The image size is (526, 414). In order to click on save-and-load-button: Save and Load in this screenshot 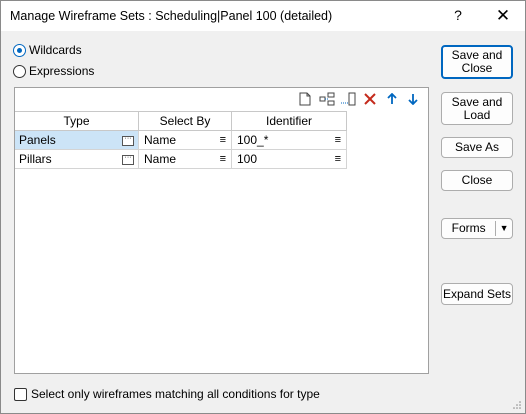, I will do `click(477, 108)`.